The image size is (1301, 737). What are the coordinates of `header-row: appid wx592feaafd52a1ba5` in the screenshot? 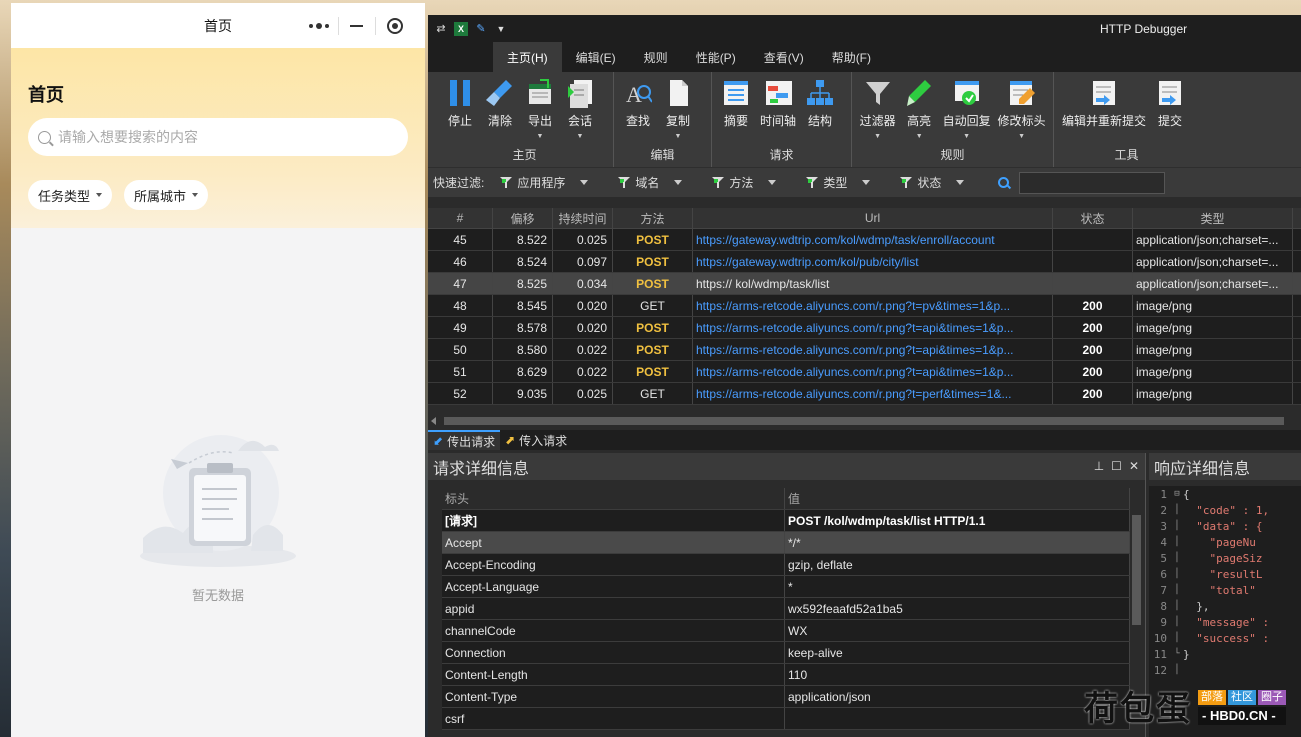 It's located at (786, 609).